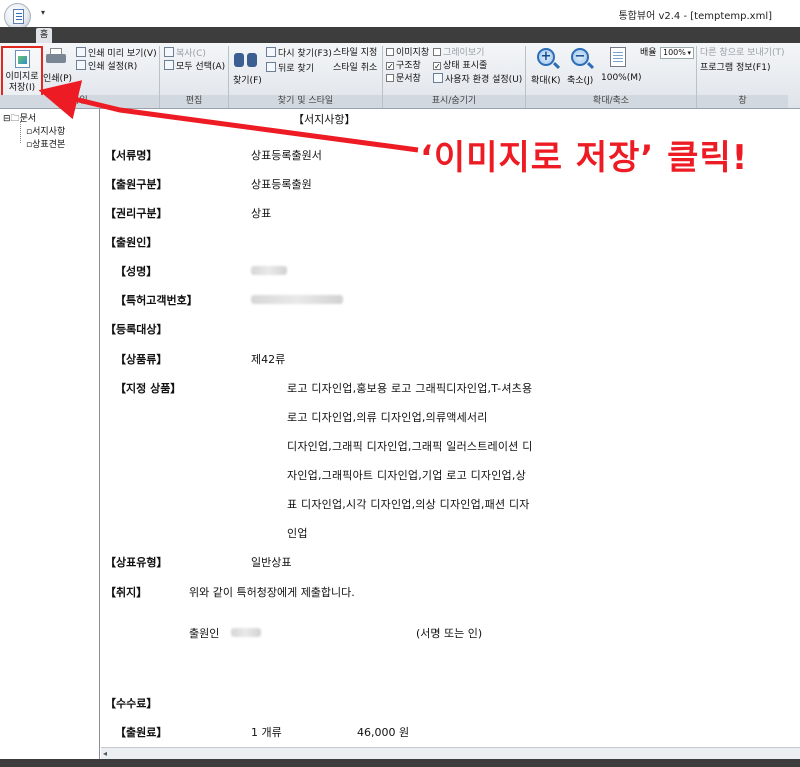  Describe the element at coordinates (297, 533) in the screenshot. I see `goods-line: 인업` at that location.